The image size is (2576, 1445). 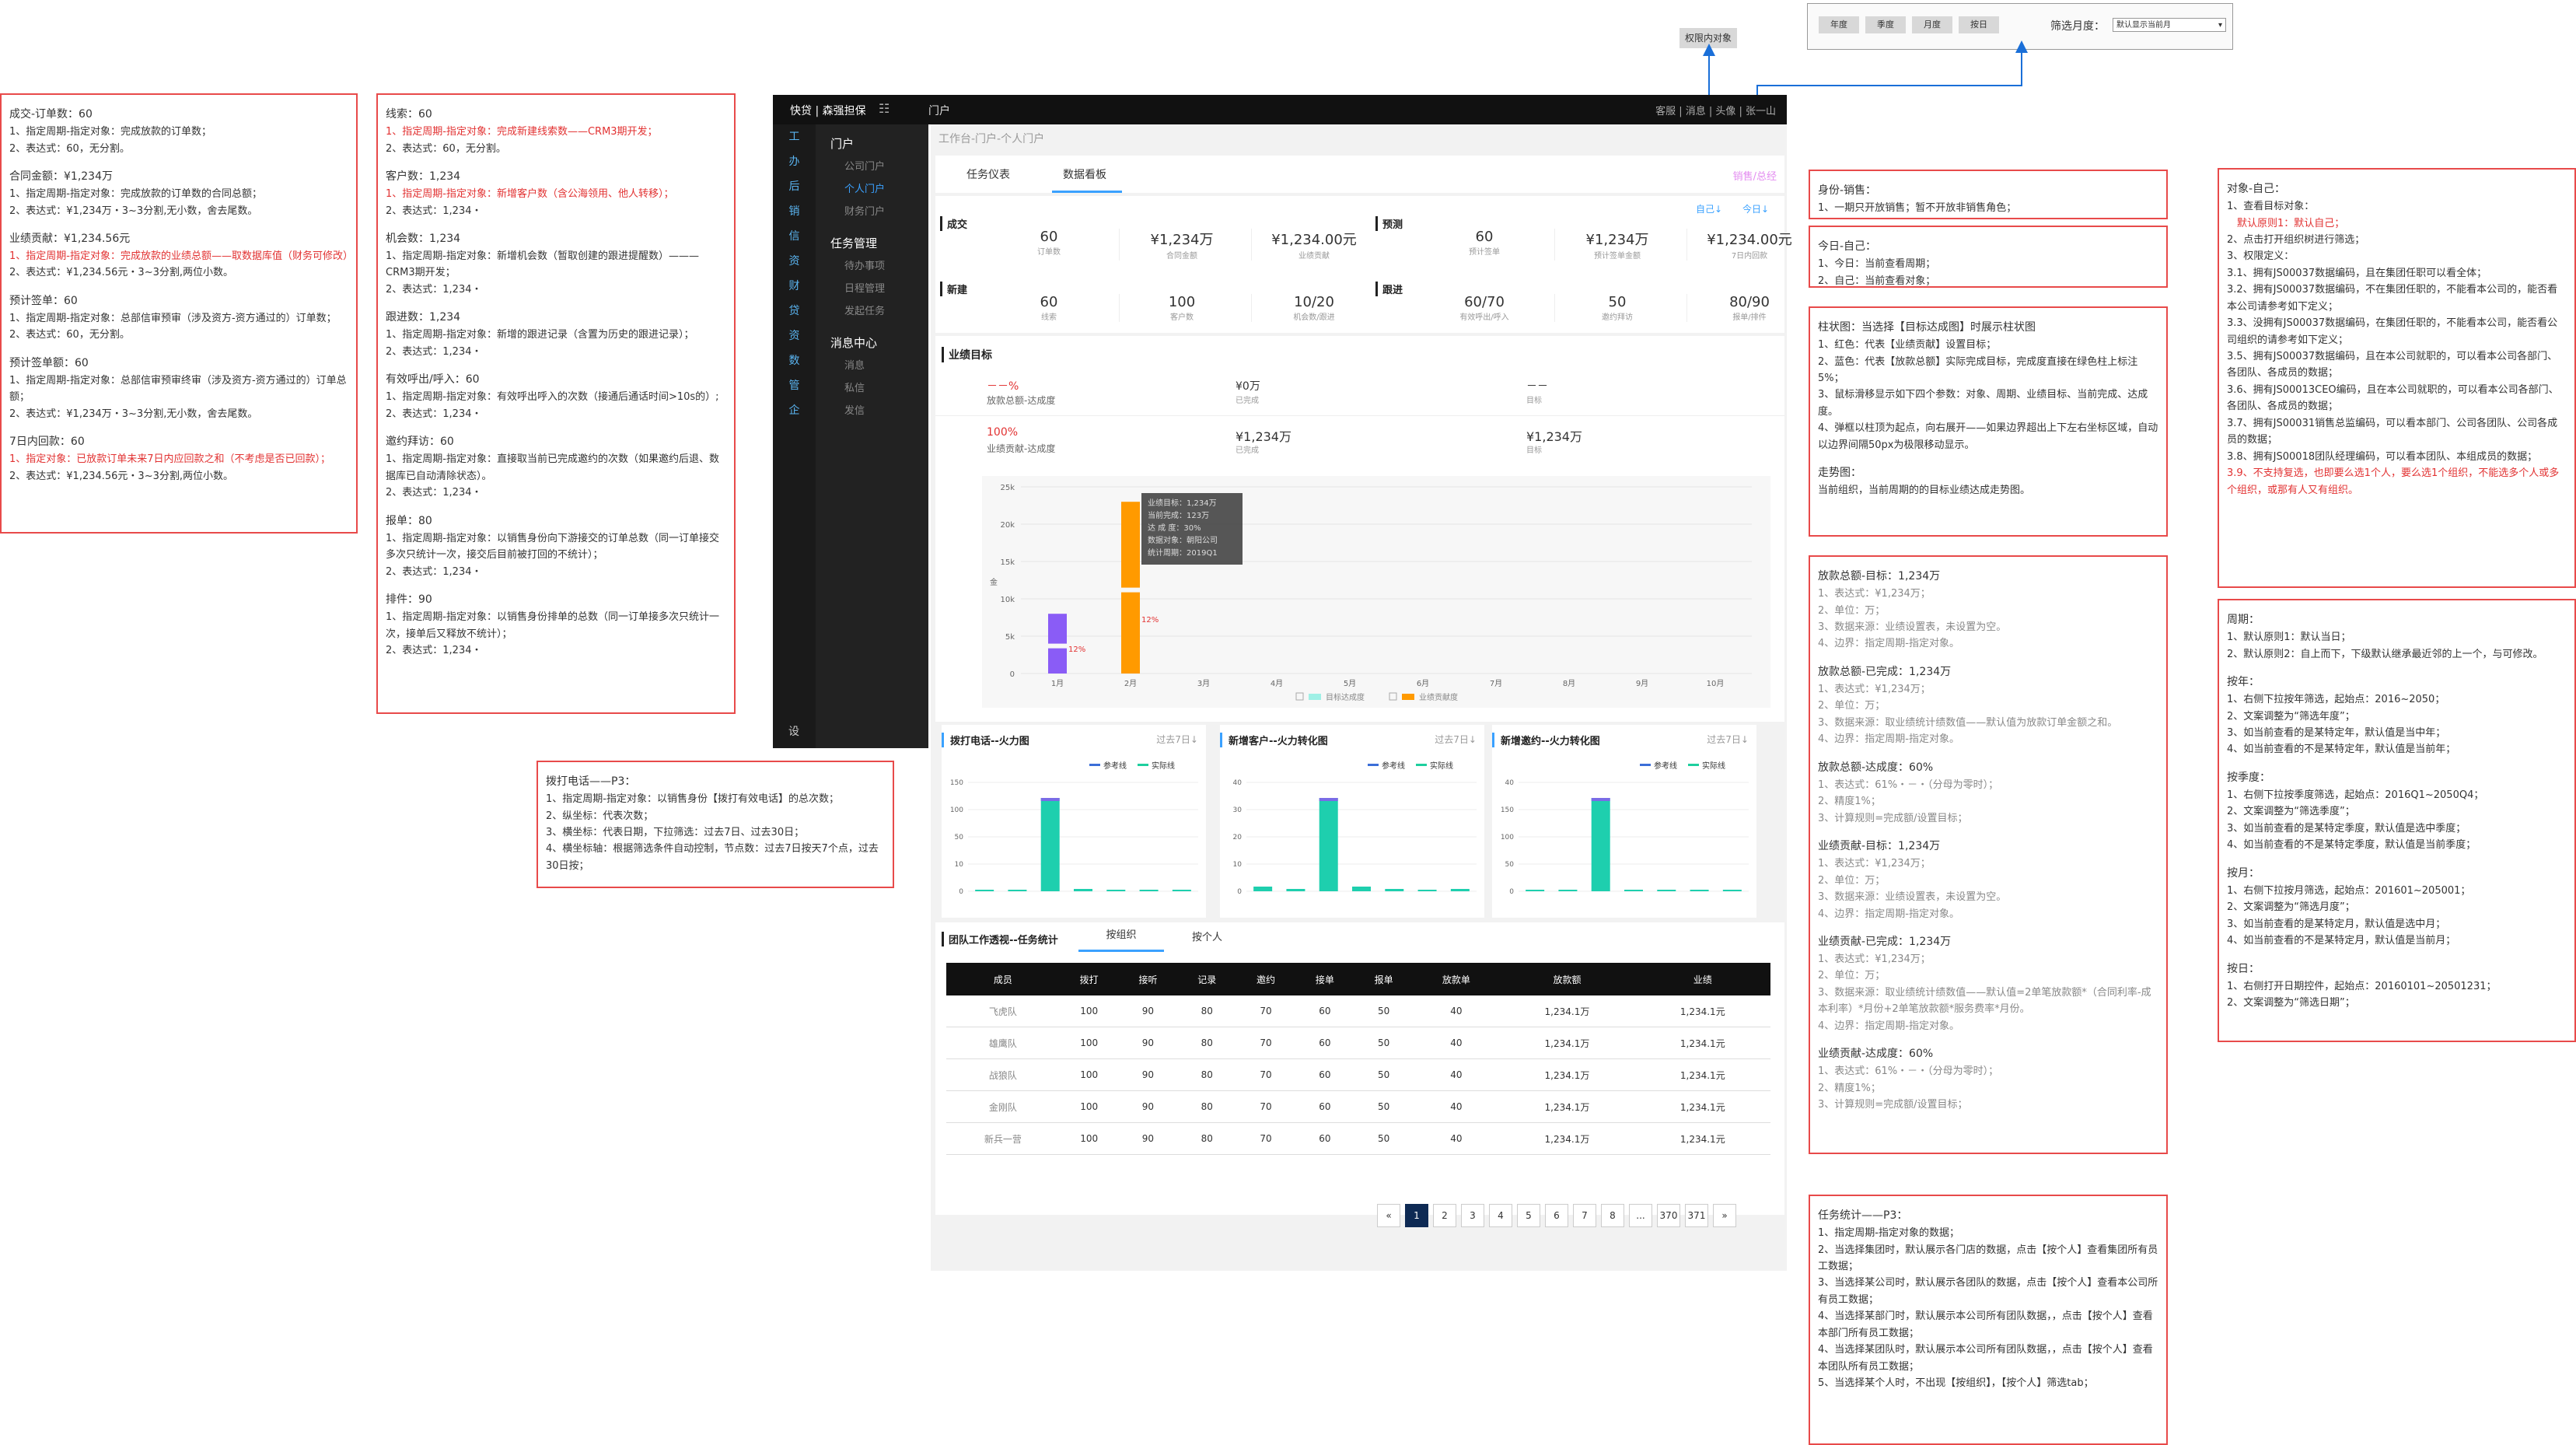 I want to click on top-nav-portal: 门户, so click(x=939, y=110).